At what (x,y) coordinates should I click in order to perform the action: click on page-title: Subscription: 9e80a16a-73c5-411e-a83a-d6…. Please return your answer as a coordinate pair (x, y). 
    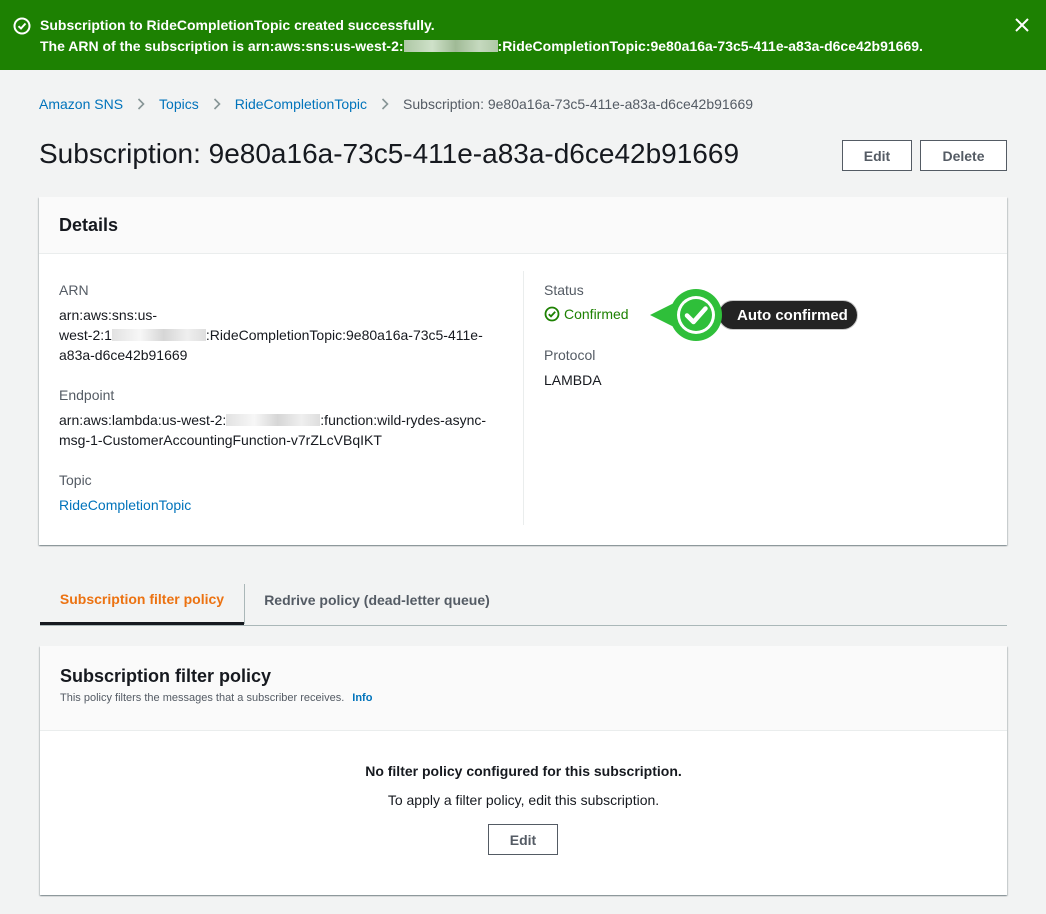
    Looking at the image, I should click on (389, 153).